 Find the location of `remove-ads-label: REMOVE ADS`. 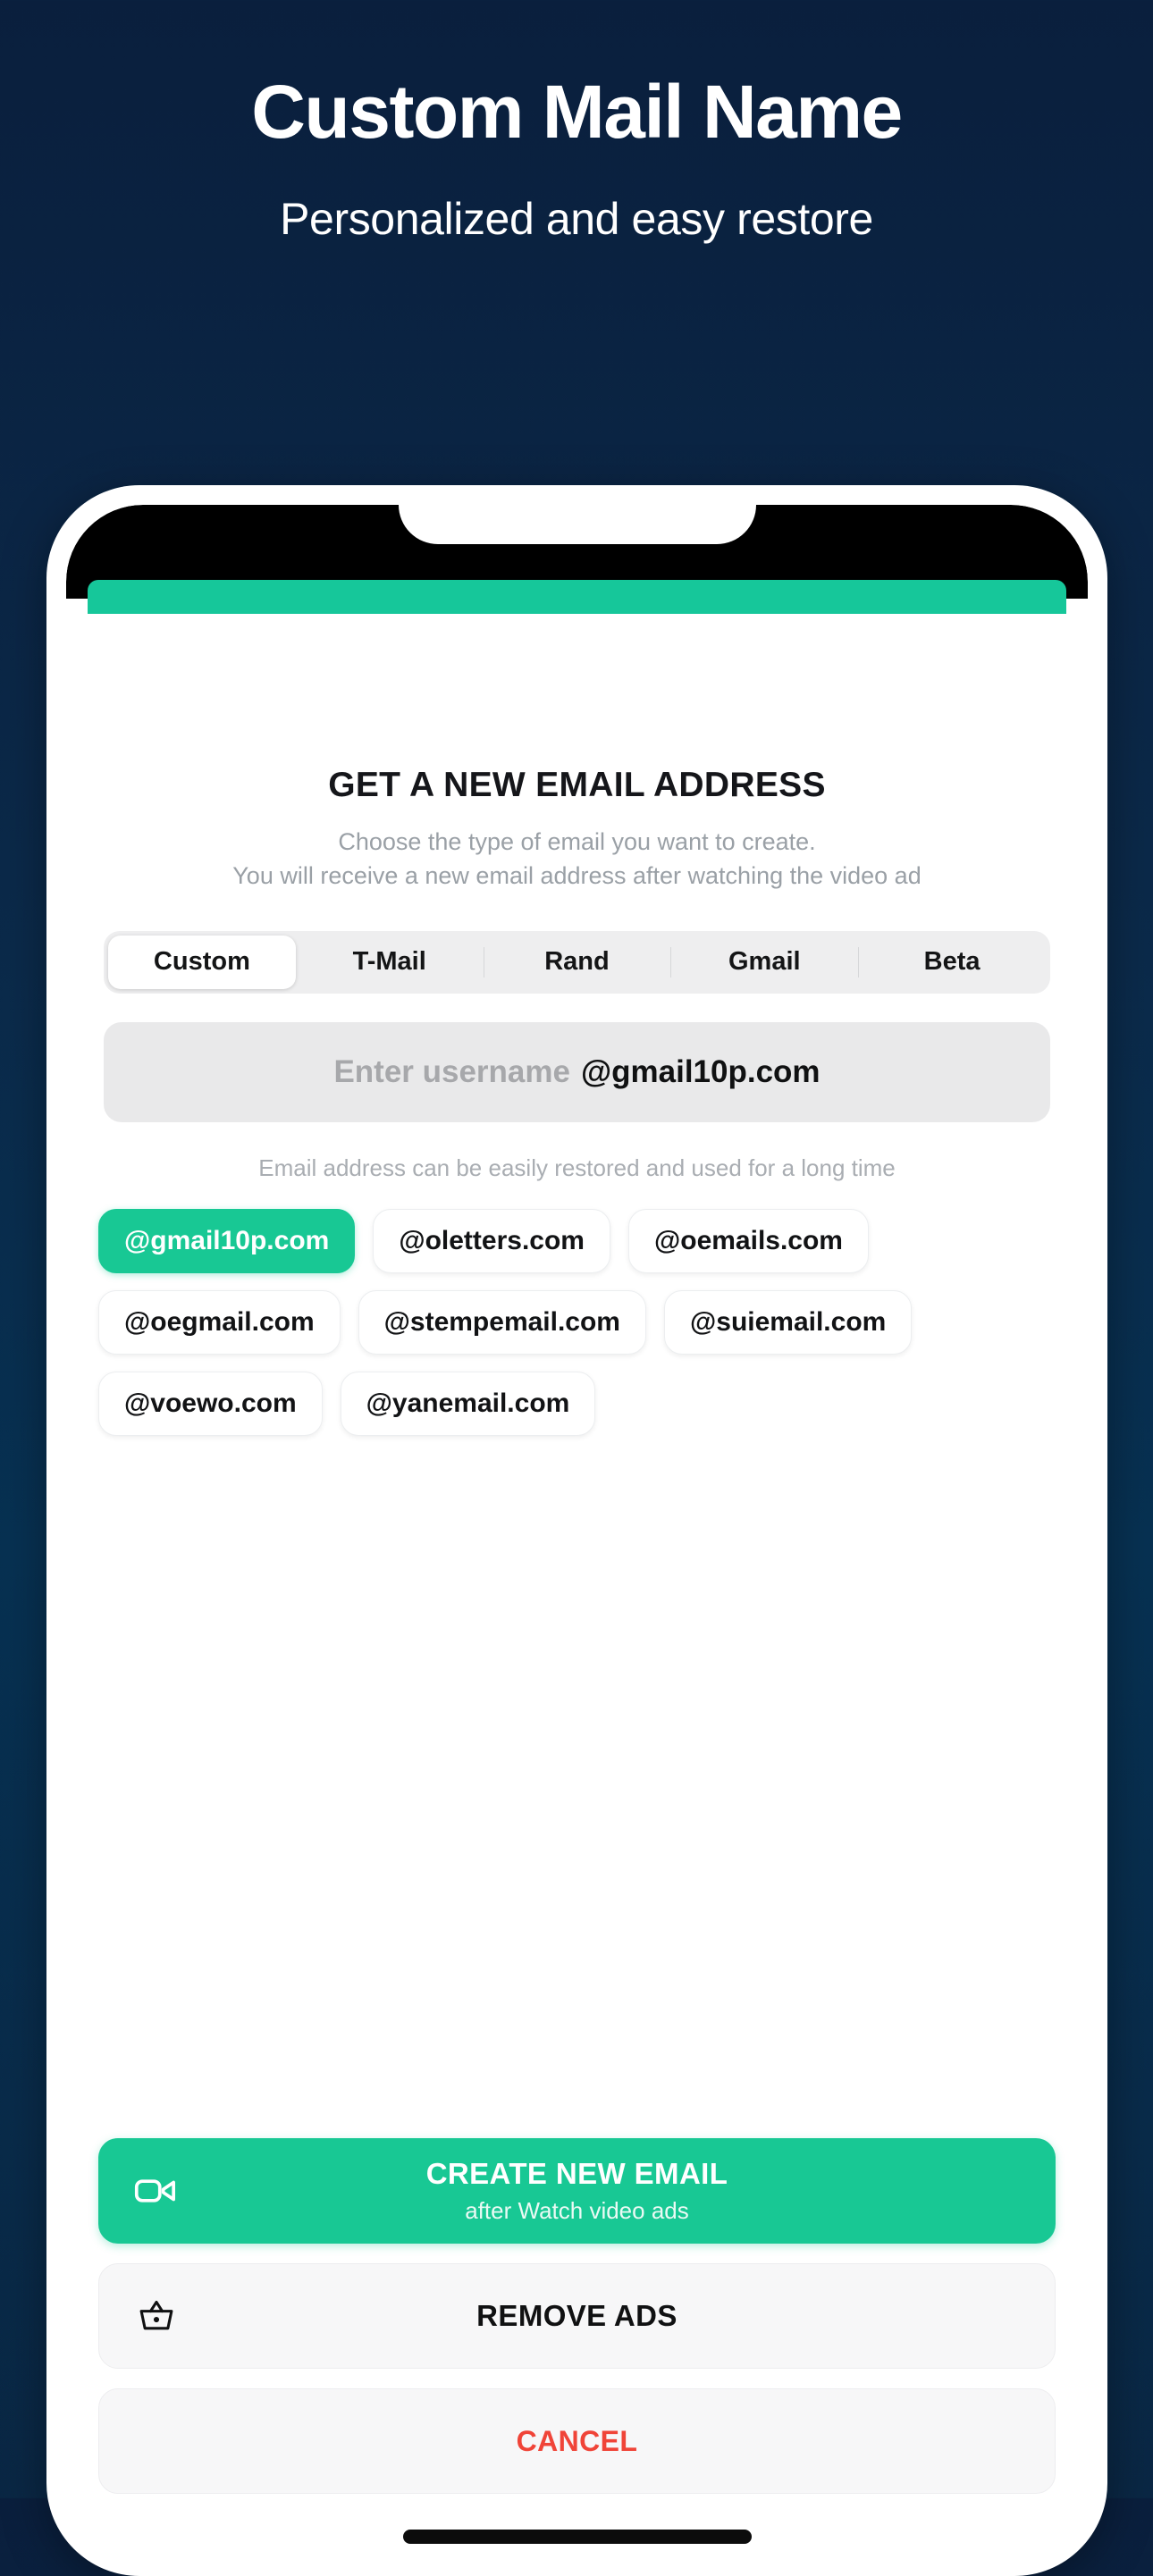

remove-ads-label: REMOVE ADS is located at coordinates (576, 2315).